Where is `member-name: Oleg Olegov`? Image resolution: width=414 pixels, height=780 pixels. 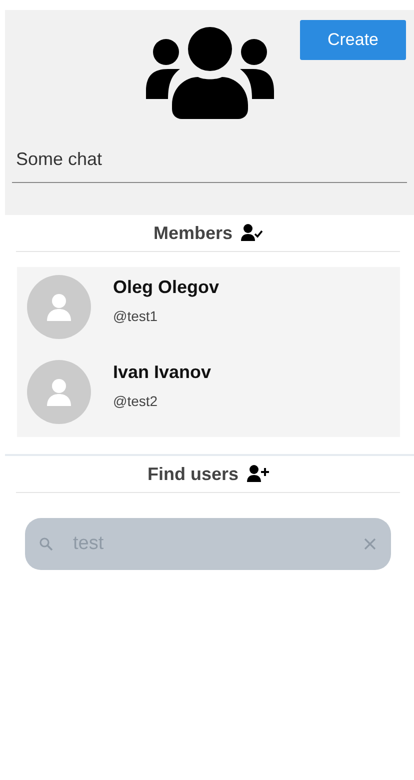
member-name: Oleg Olegov is located at coordinates (166, 287).